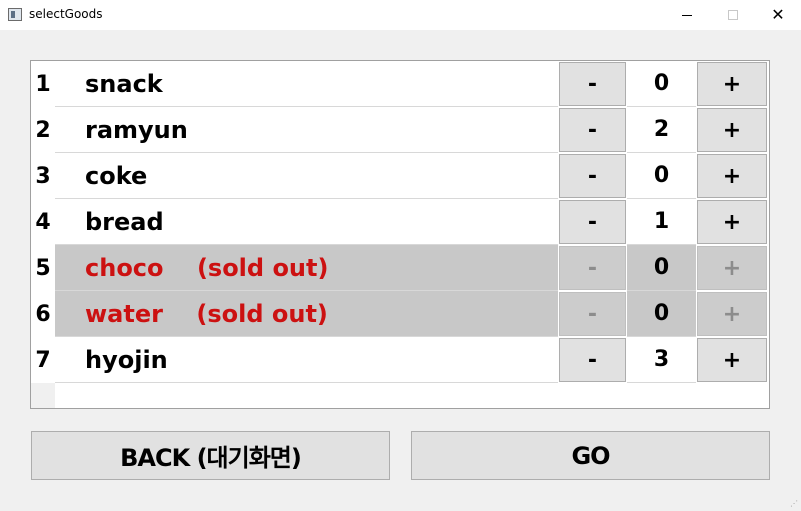 This screenshot has width=801, height=511. I want to click on item-name: water (sold out), so click(306, 314).